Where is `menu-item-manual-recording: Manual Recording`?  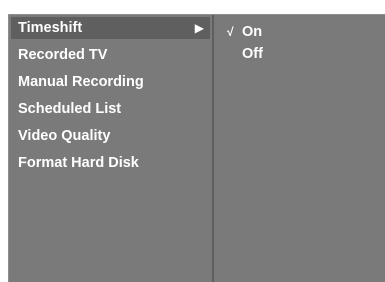
menu-item-manual-recording: Manual Recording is located at coordinates (110, 82).